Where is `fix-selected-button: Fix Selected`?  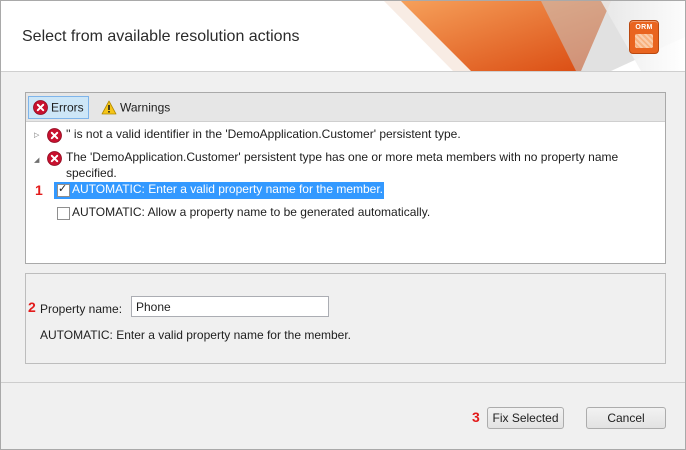
fix-selected-button: Fix Selected is located at coordinates (525, 418).